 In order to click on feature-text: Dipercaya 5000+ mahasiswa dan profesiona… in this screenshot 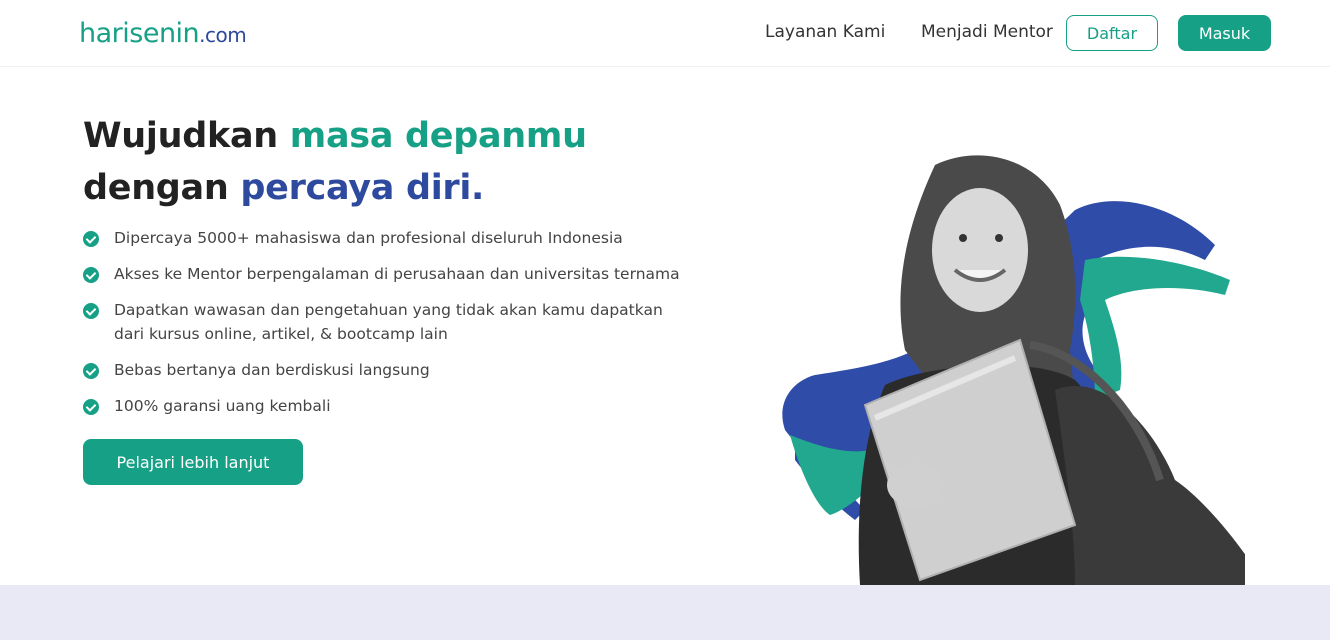, I will do `click(368, 238)`.